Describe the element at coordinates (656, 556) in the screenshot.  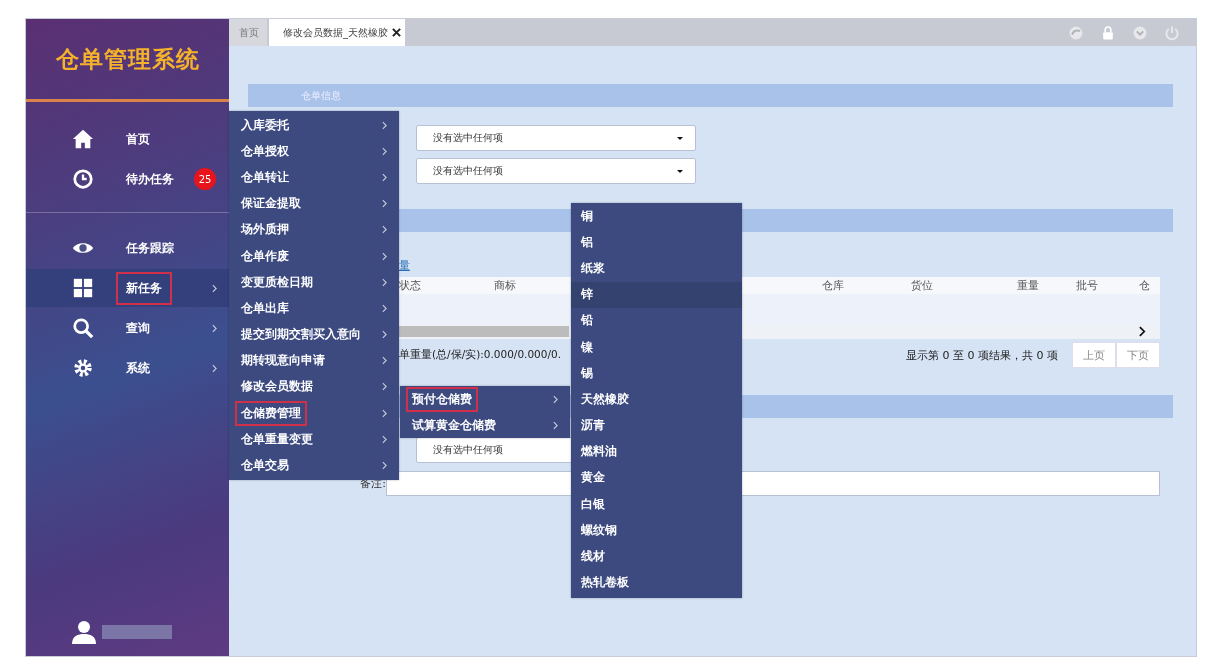
I see `menu-item: 线材` at that location.